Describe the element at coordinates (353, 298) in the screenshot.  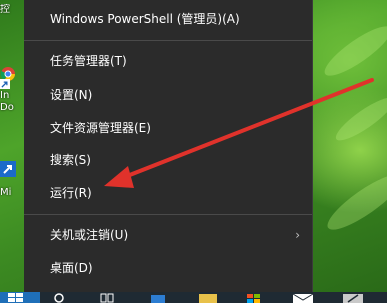
I see `pen-icon` at that location.